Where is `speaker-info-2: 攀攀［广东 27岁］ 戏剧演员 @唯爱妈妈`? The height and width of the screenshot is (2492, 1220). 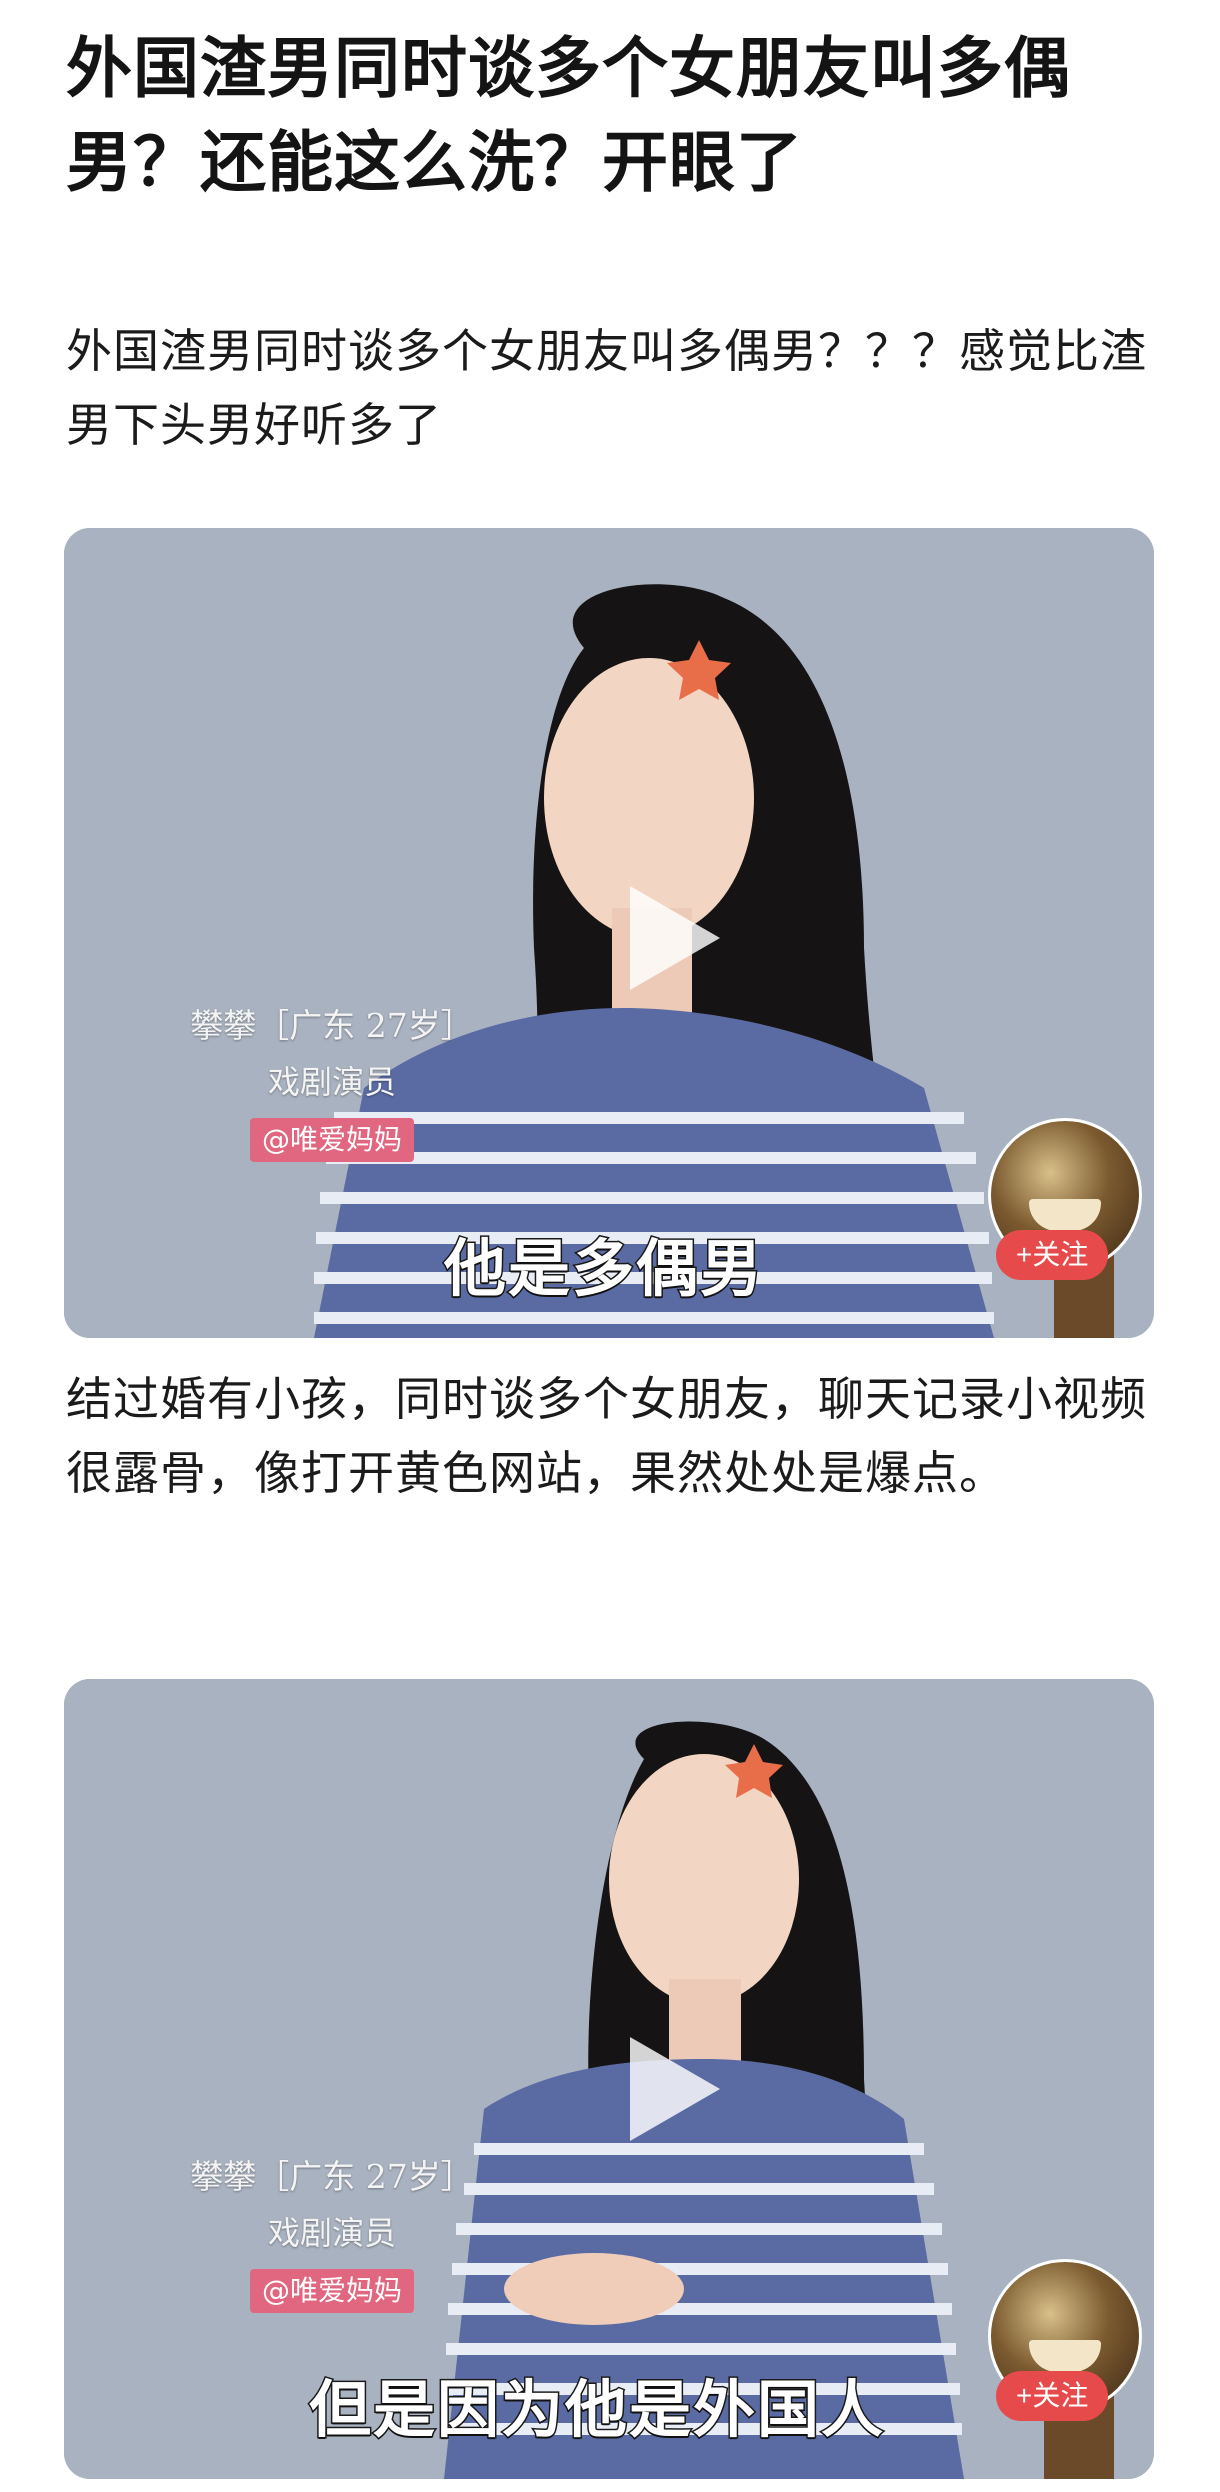
speaker-info-2: 攀攀［广东 27岁］ 戏剧演员 @唯爱妈妈 is located at coordinates (332, 2233).